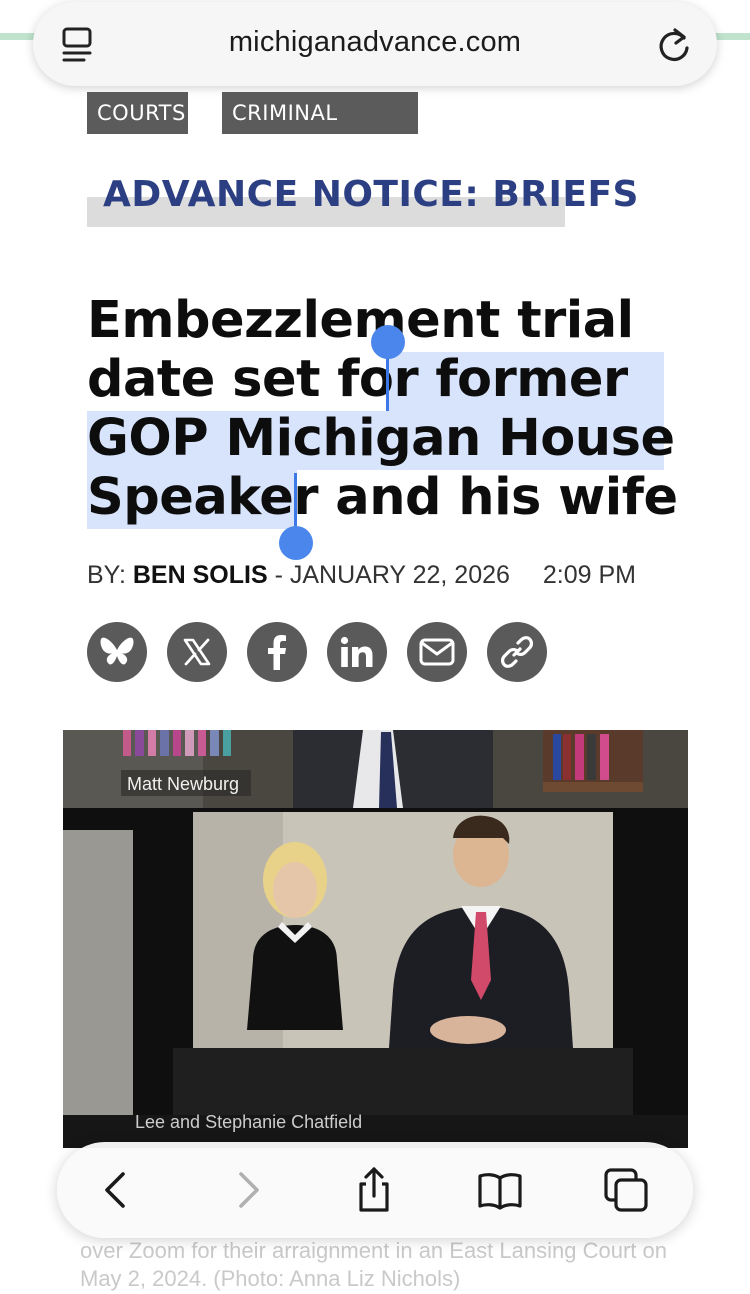 This screenshot has height=1294, width=750. I want to click on url-text: michiganadvance.com, so click(375, 42).